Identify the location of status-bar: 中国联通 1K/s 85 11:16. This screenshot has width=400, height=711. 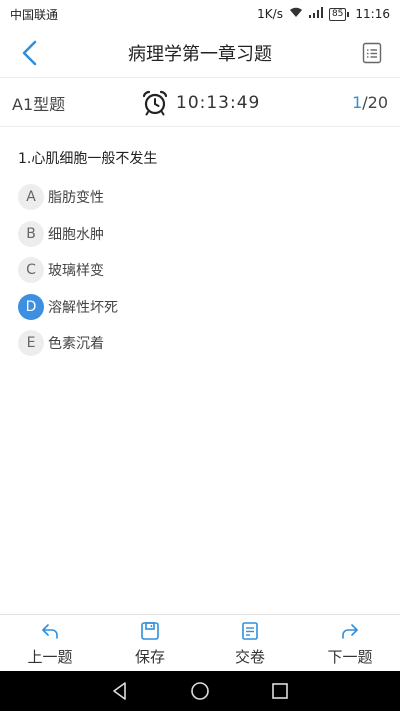
(200, 14).